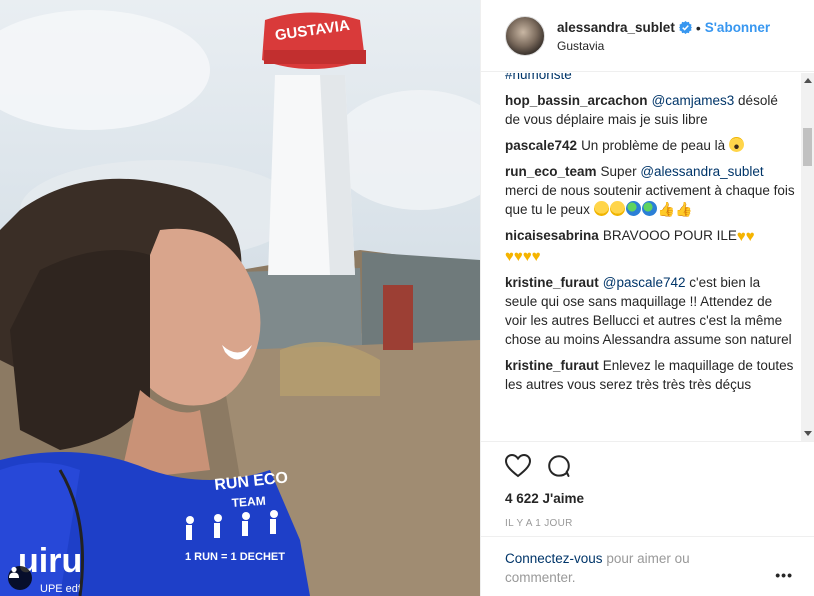 The image size is (814, 596). I want to click on header-row: alessandra_sublet • S'abonner, so click(663, 28).